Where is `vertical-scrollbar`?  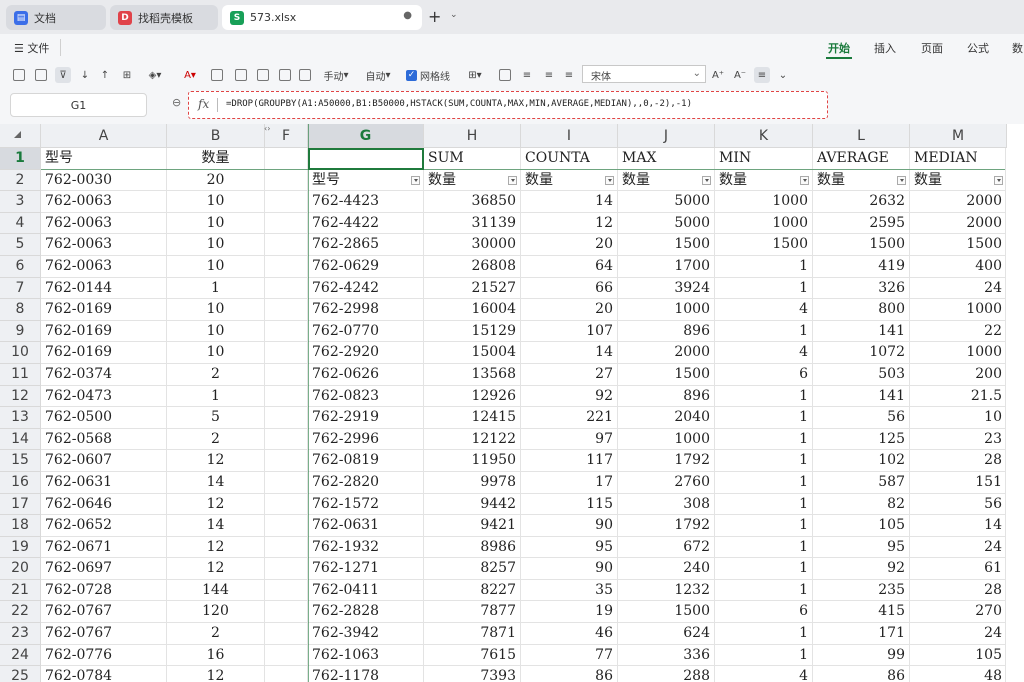 vertical-scrollbar is located at coordinates (1014, 415).